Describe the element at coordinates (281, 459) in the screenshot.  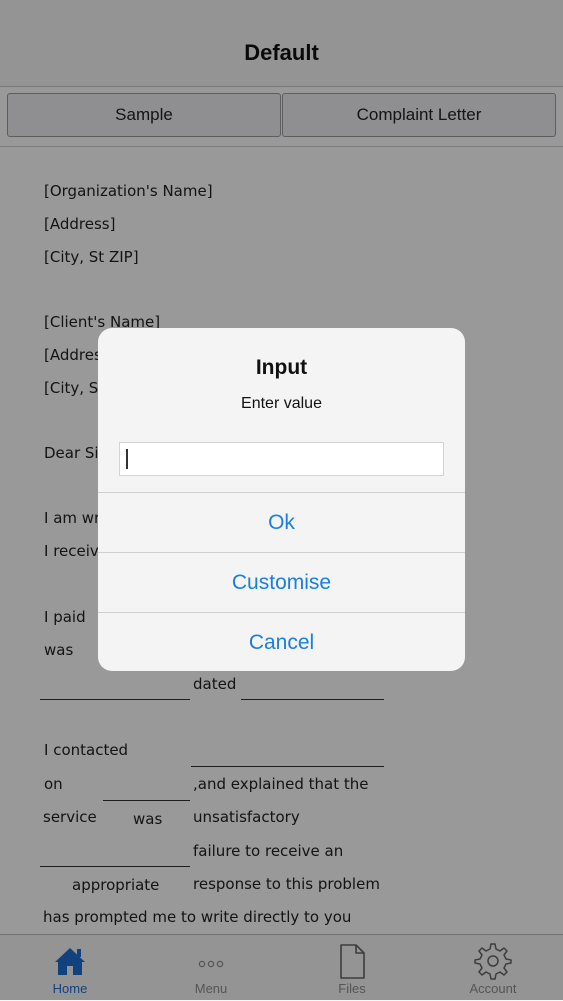
I see `value-input` at that location.